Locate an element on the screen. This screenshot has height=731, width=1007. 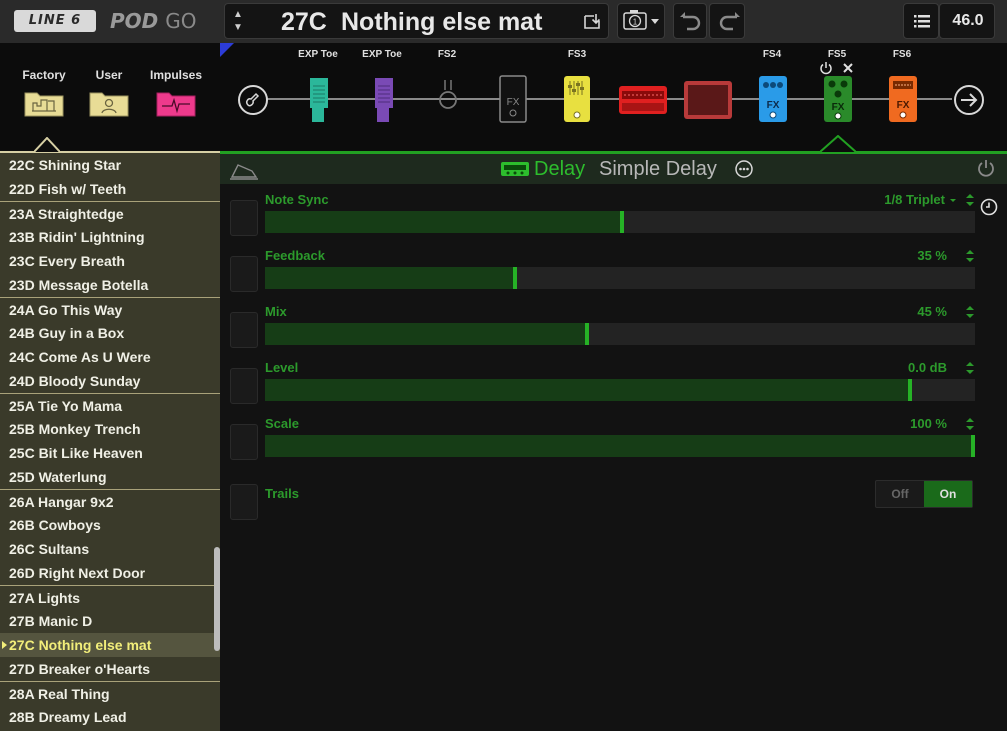
preset-selector: ▲ ▼ 27C Nothing else mat is located at coordinates (416, 21).